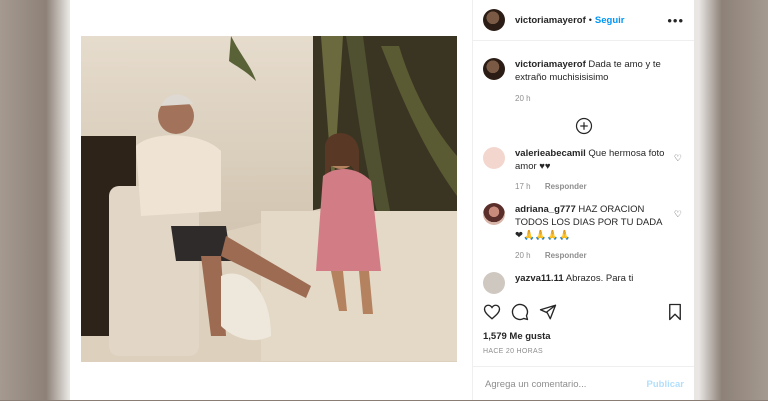  Describe the element at coordinates (523, 98) in the screenshot. I see `caption-time: 20 h` at that location.